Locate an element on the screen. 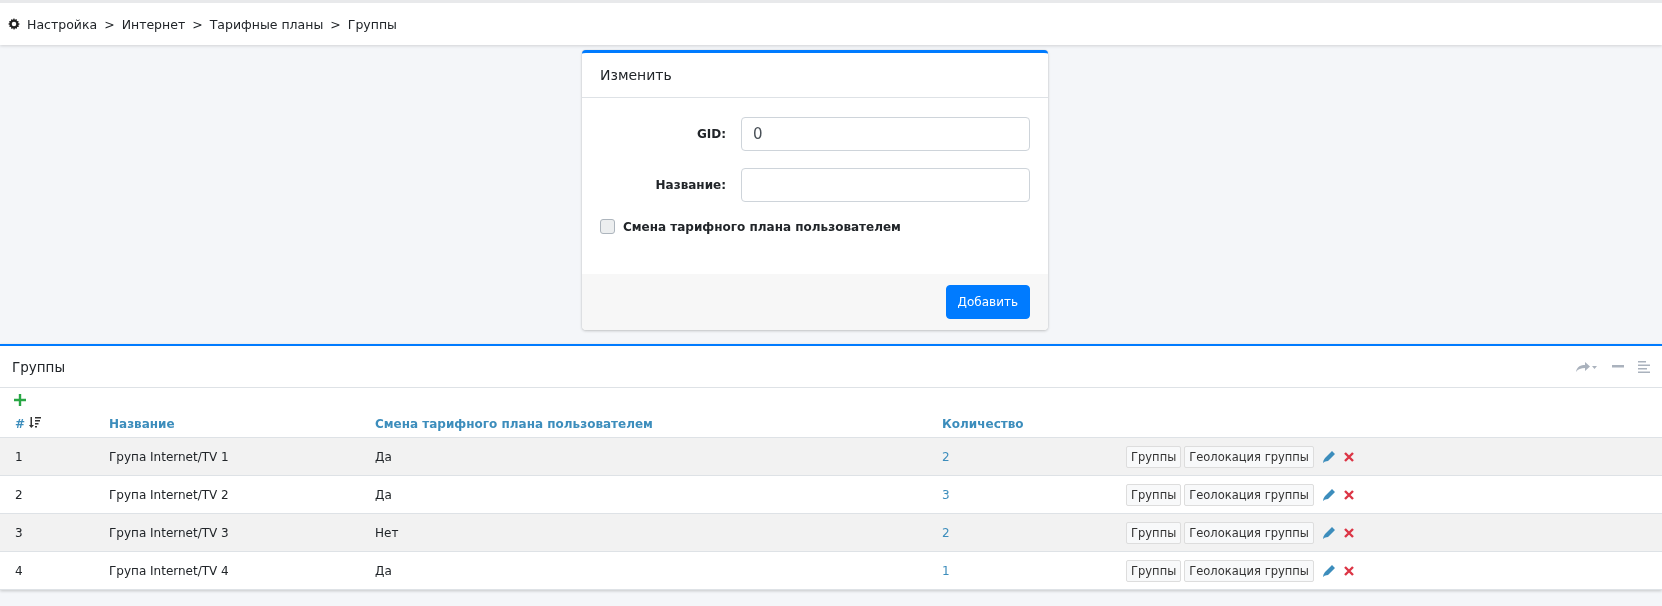 This screenshot has width=1662, height=606. table-cell: 2 is located at coordinates (47, 494).